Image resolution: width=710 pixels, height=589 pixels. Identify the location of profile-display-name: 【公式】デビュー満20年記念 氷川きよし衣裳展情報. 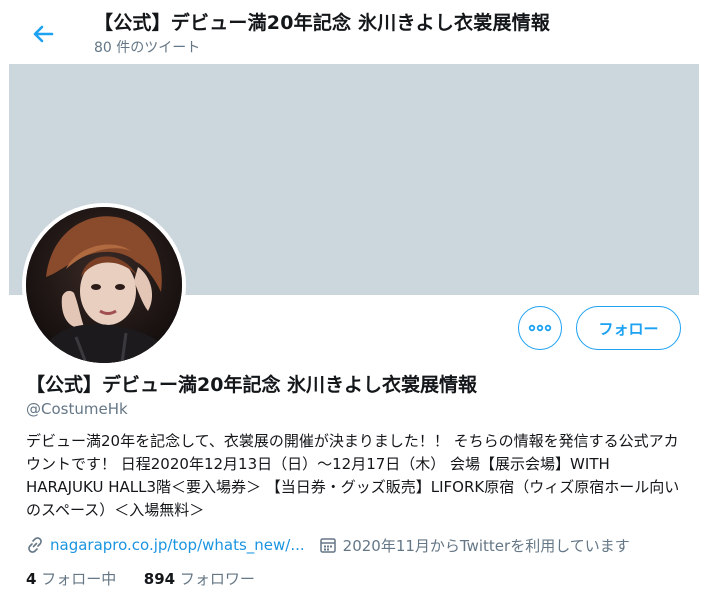
(252, 385).